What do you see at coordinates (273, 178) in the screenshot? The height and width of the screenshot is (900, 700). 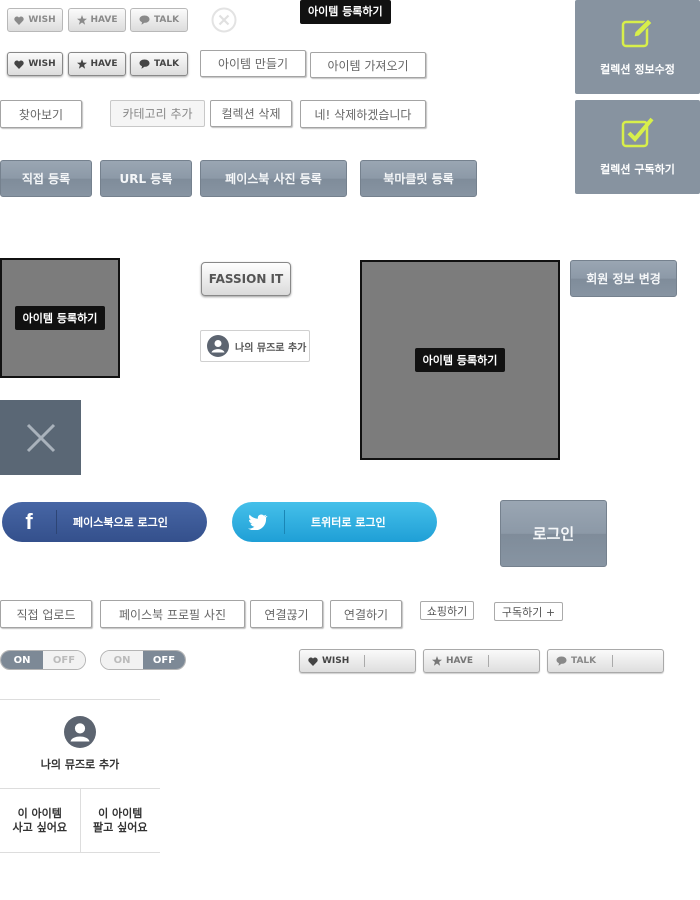 I see `facebook-photo-register-button: 페이스북 사진 등록` at bounding box center [273, 178].